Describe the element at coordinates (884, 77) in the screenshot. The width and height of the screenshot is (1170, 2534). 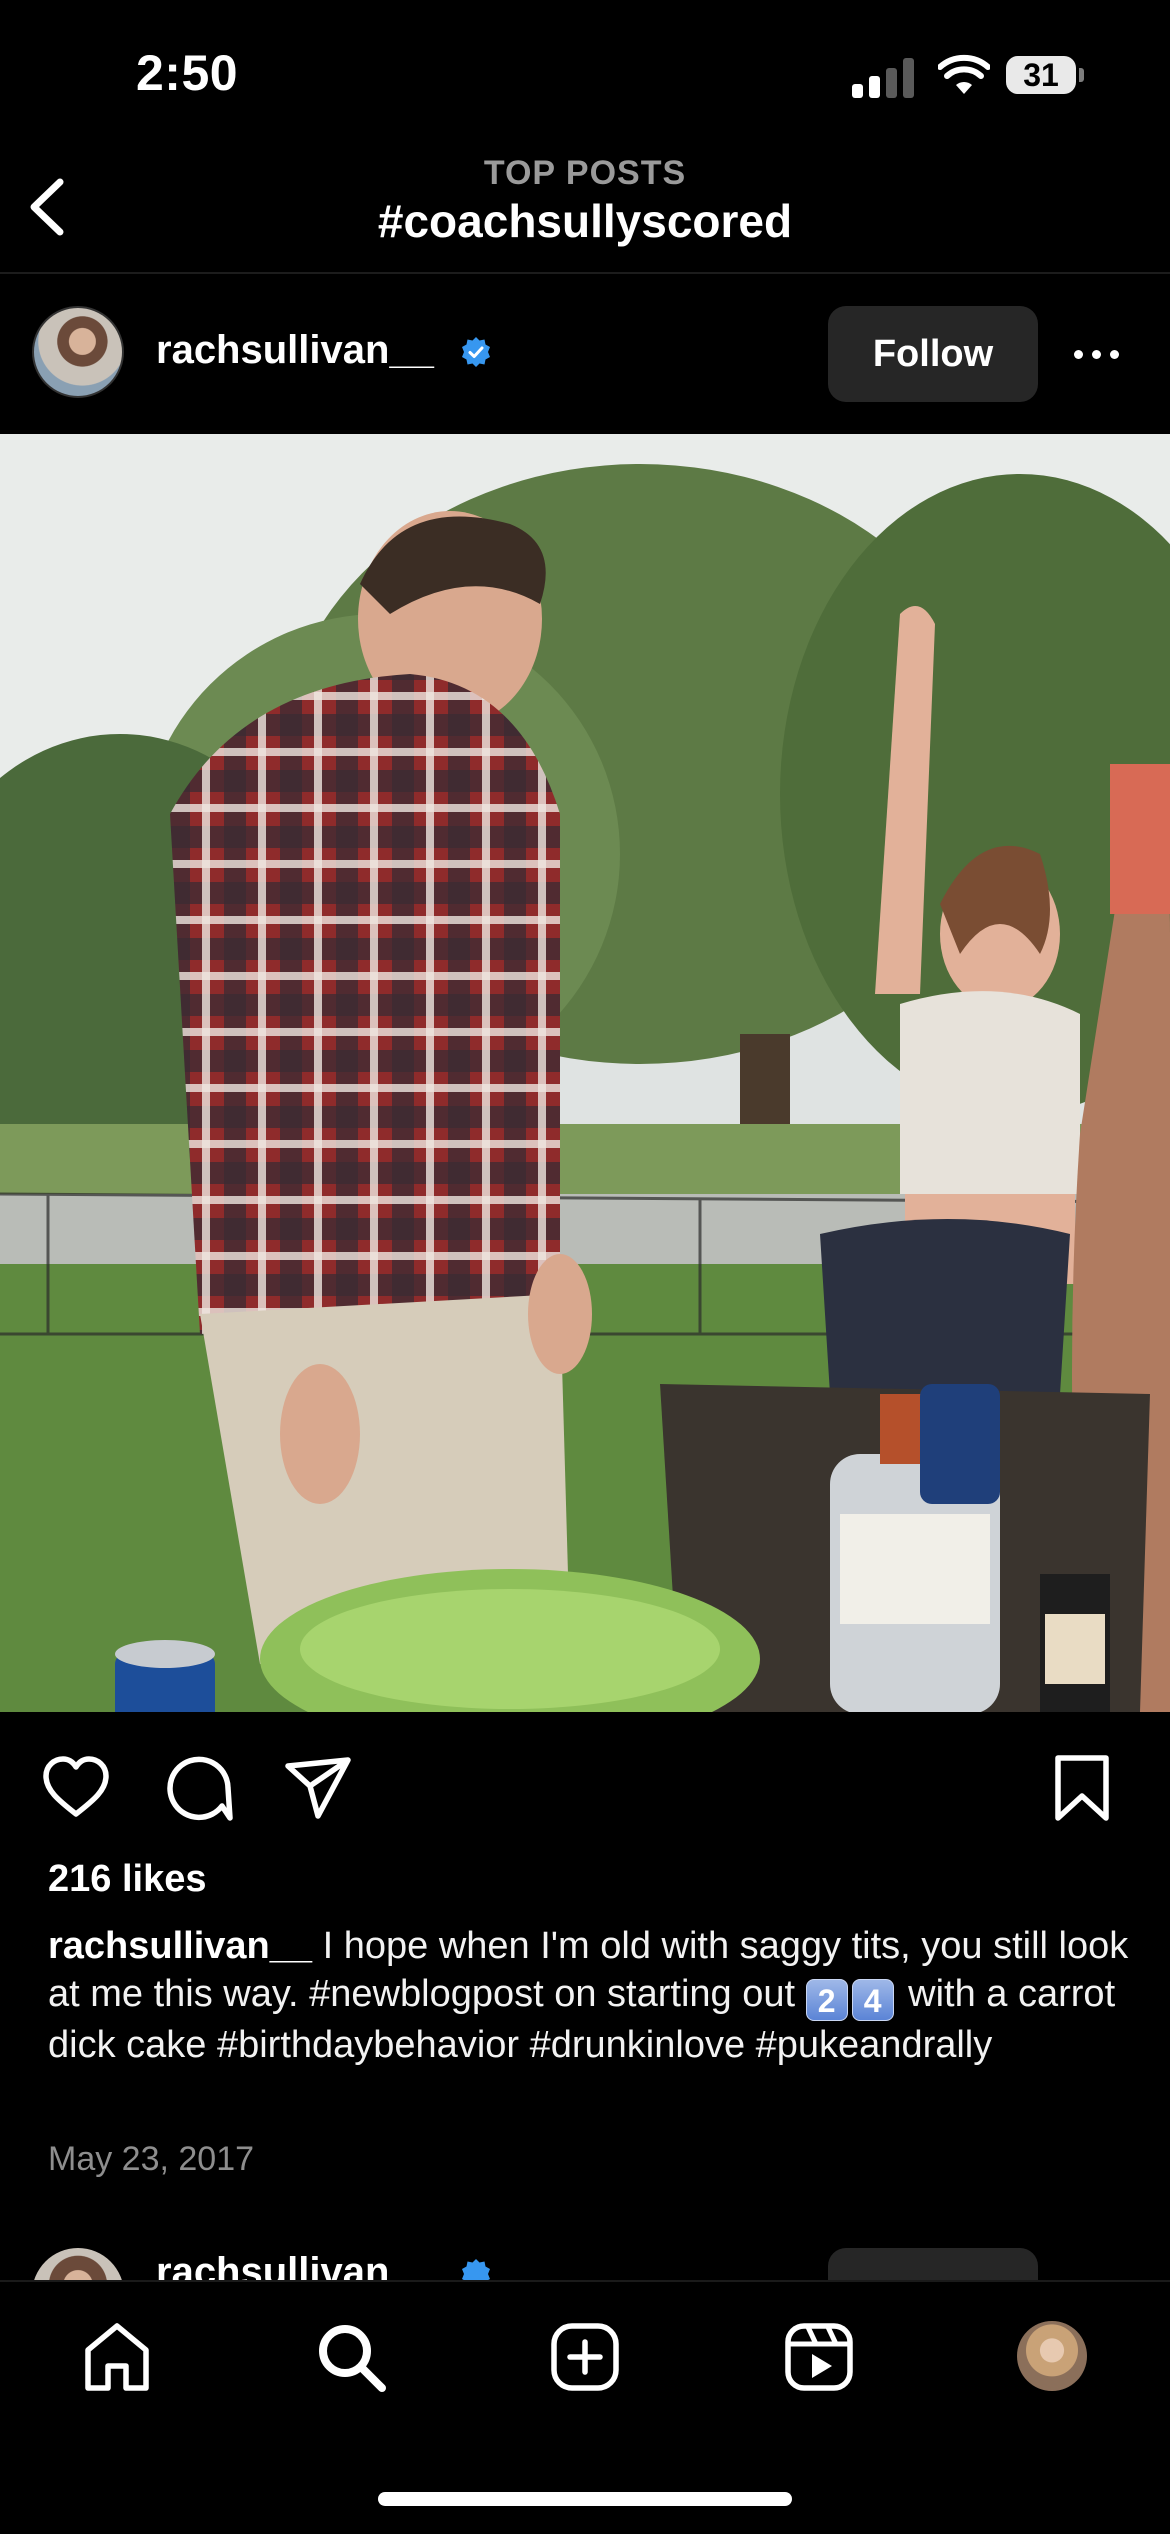
I see `cellular-signal-icon` at that location.